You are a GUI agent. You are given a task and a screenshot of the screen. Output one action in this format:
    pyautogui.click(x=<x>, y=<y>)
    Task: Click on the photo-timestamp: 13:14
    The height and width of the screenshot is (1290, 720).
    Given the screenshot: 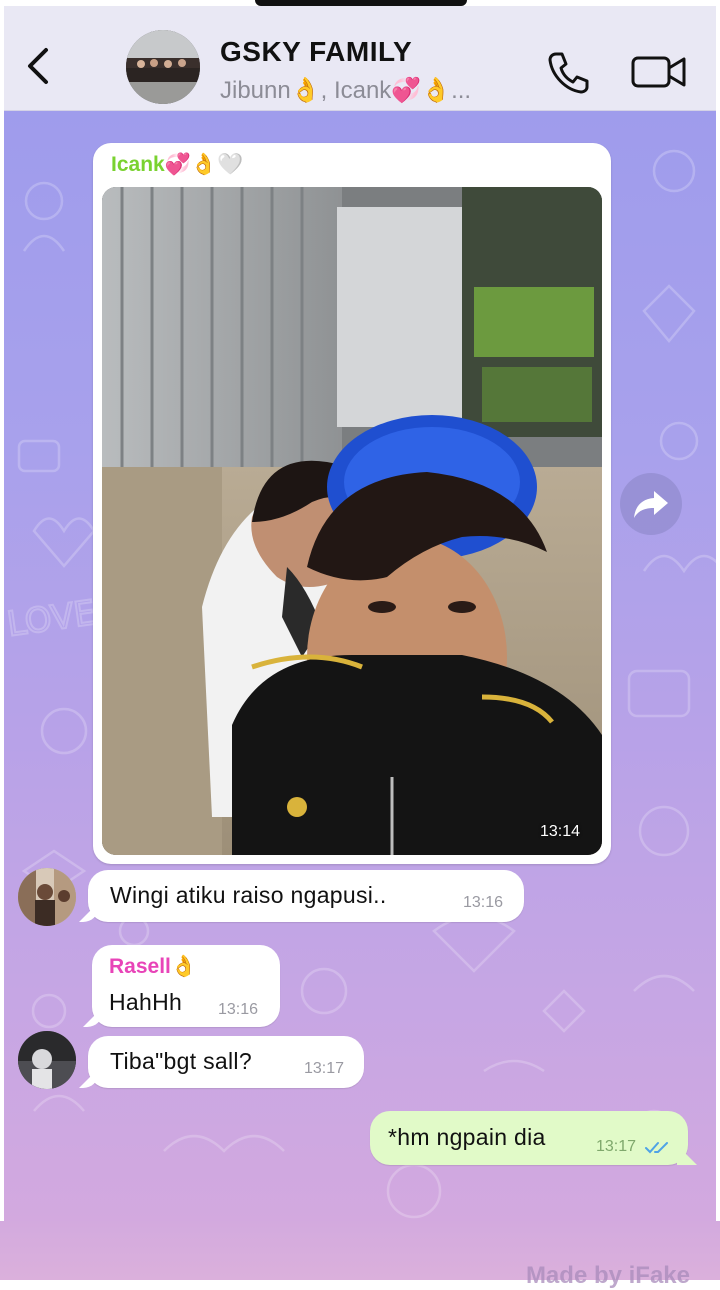 What is the action you would take?
    pyautogui.click(x=559, y=831)
    